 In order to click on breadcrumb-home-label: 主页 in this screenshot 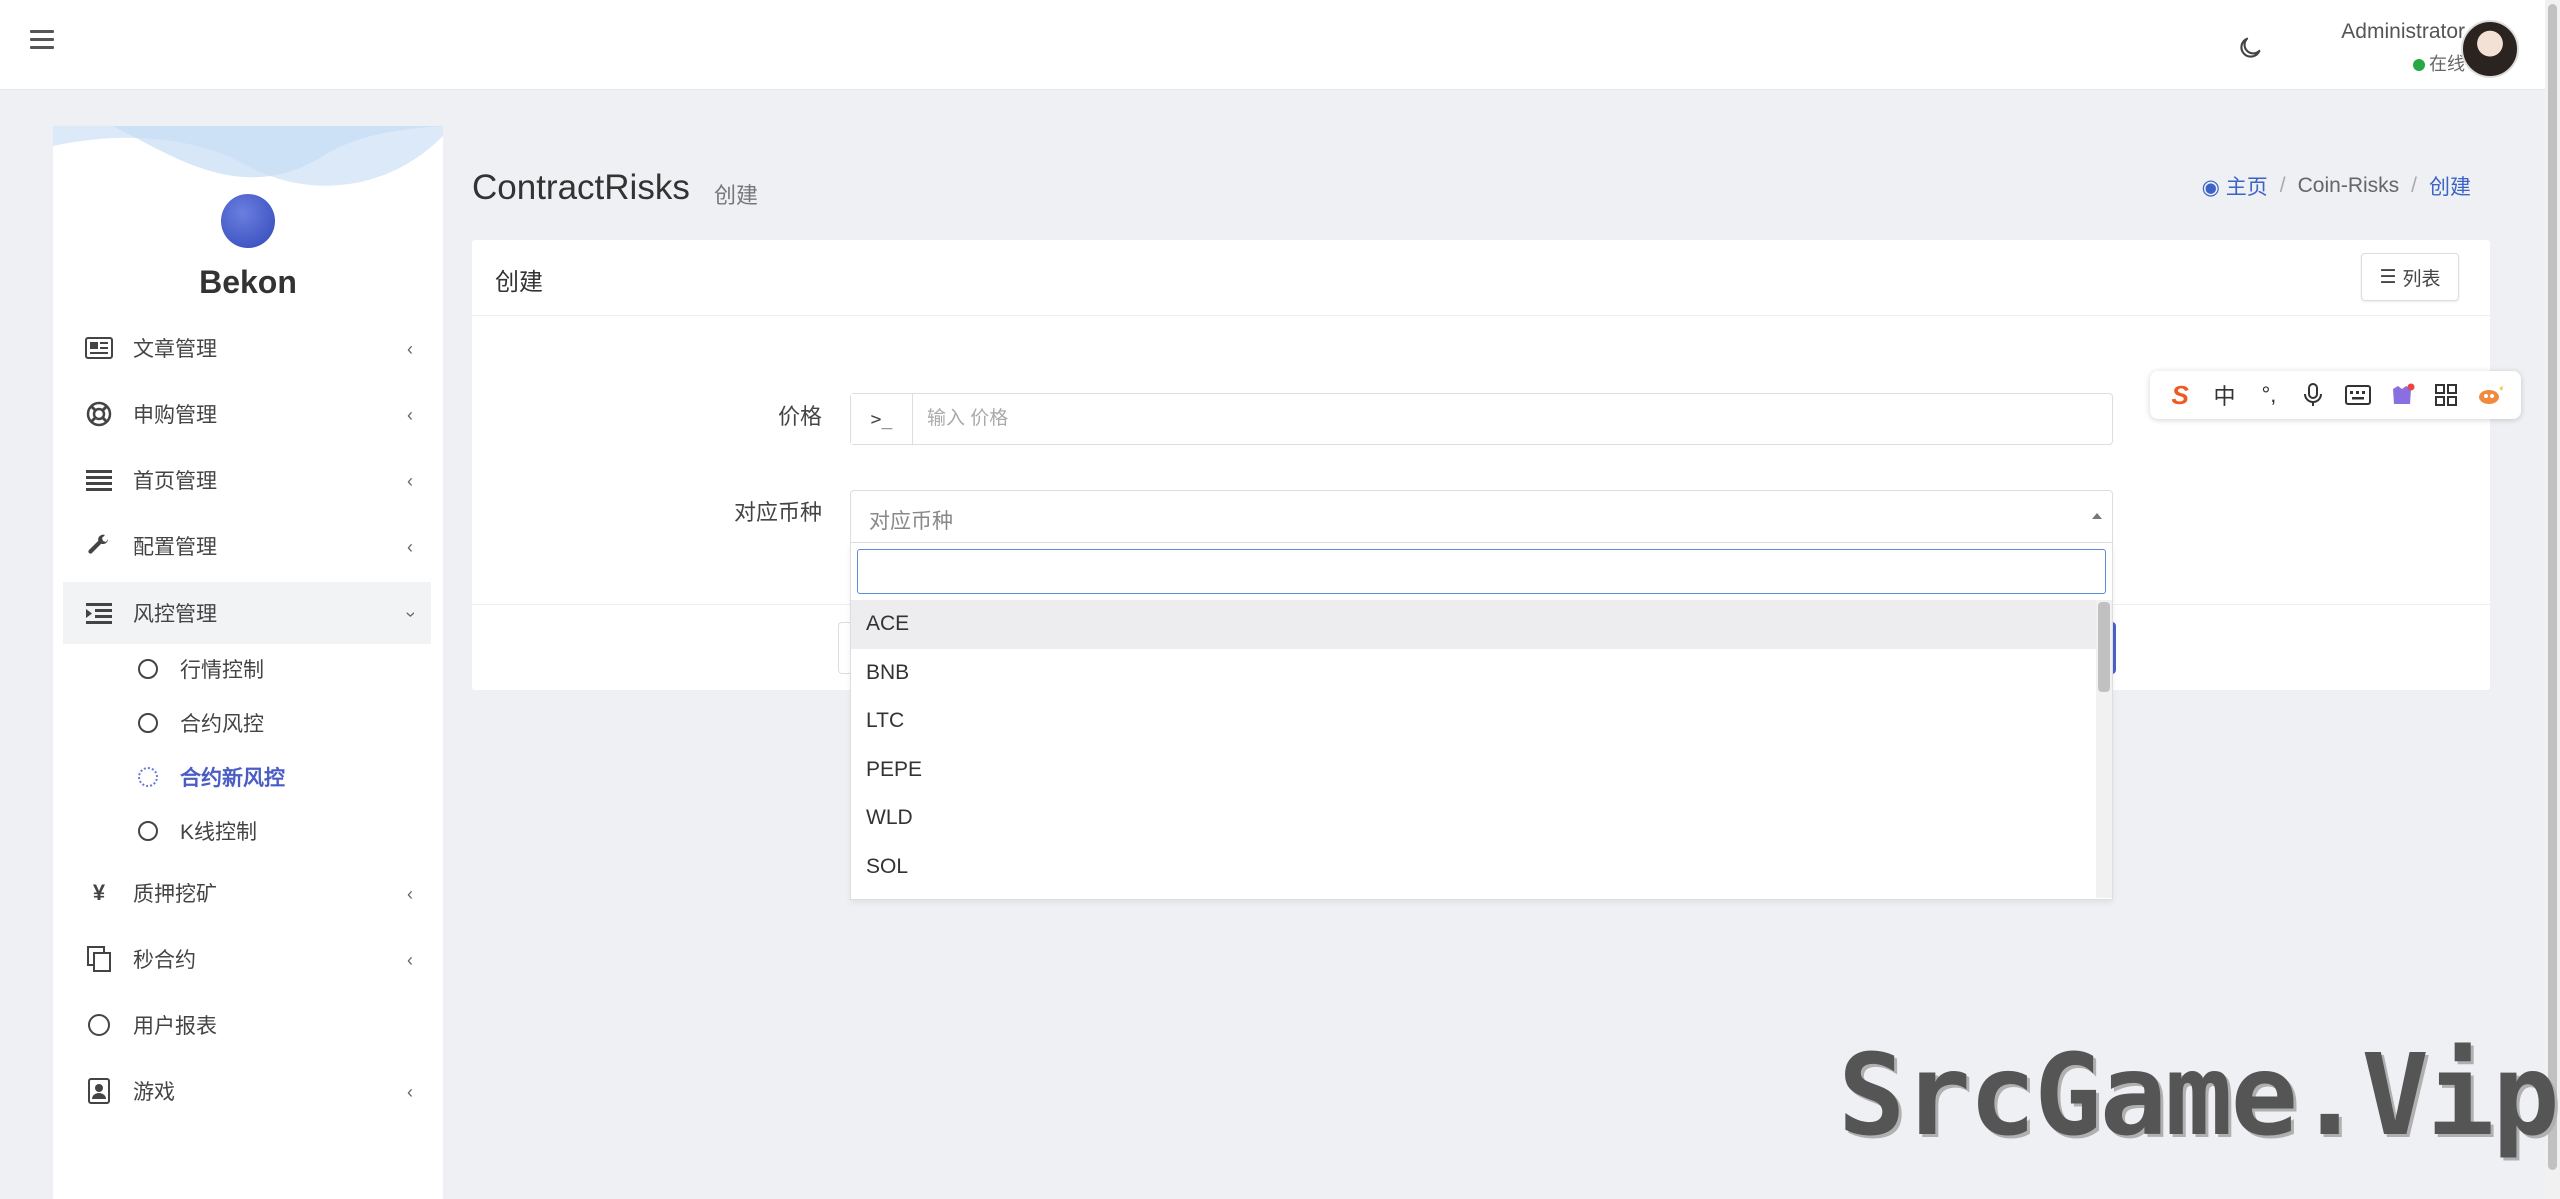, I will do `click(2246, 187)`.